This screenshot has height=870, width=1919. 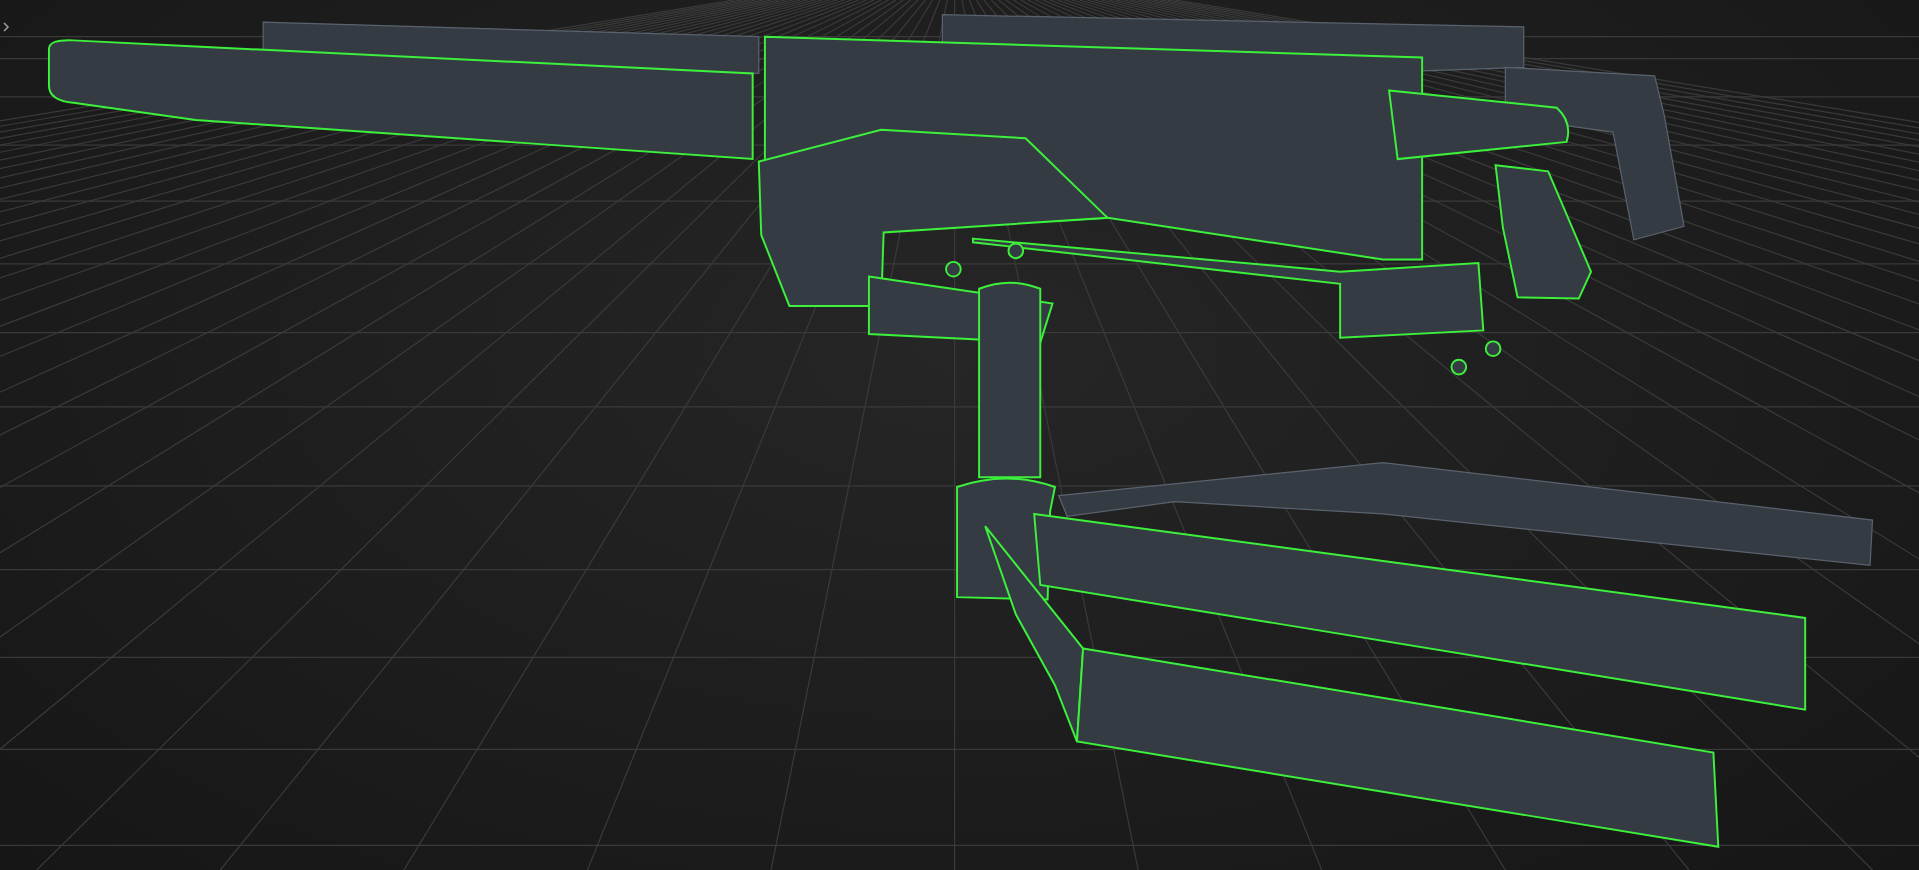 What do you see at coordinates (1010, 380) in the screenshot?
I see `post-mesh` at bounding box center [1010, 380].